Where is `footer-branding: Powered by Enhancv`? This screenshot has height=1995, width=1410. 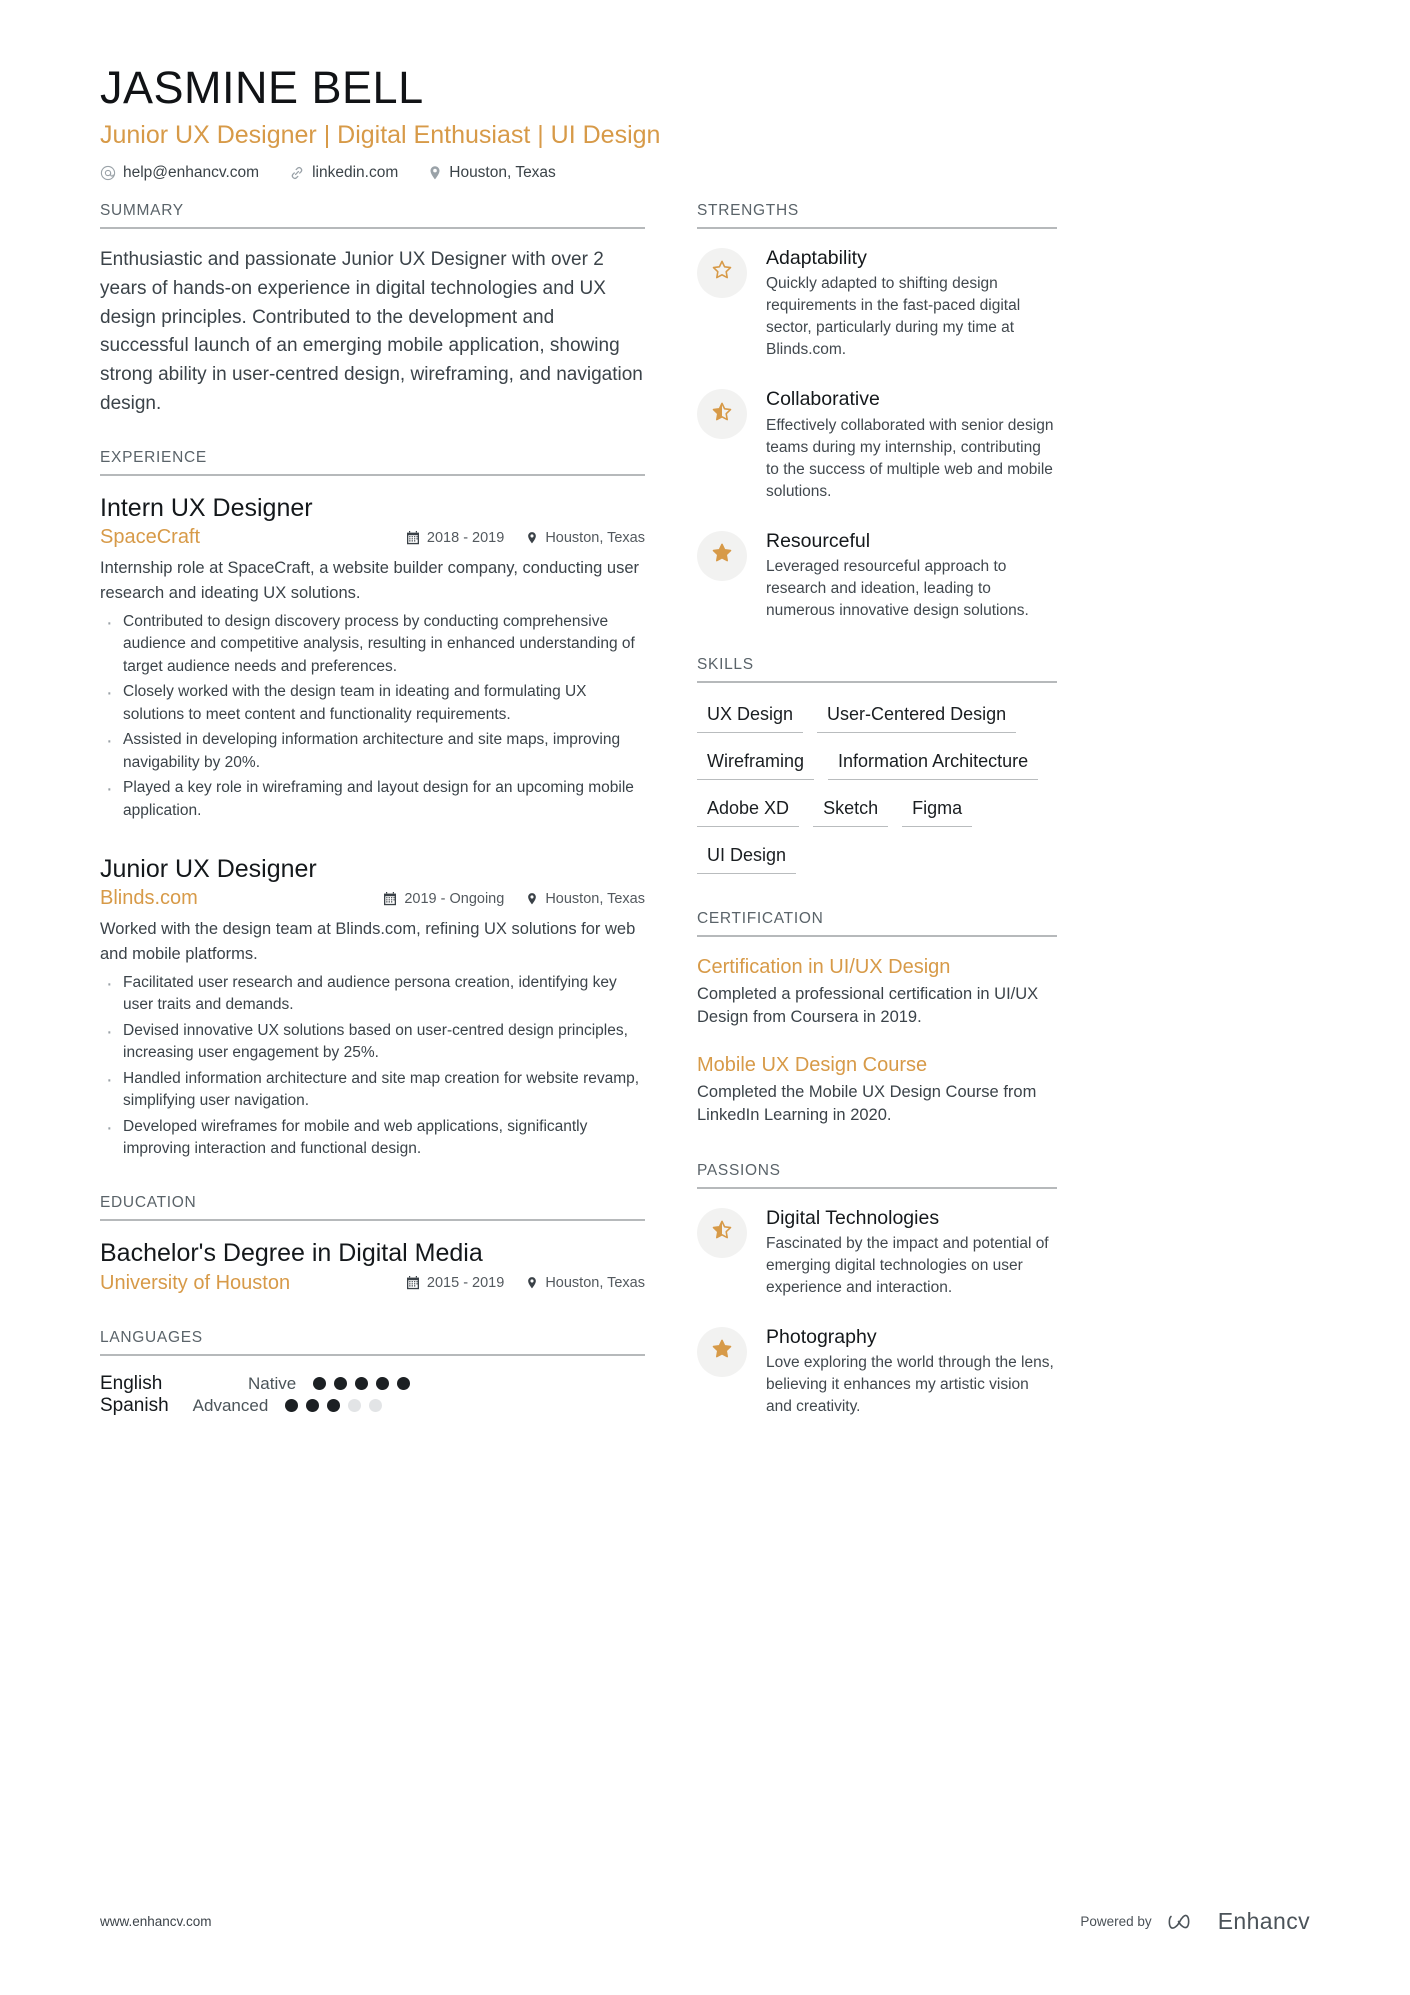 footer-branding: Powered by Enhancv is located at coordinates (1195, 1921).